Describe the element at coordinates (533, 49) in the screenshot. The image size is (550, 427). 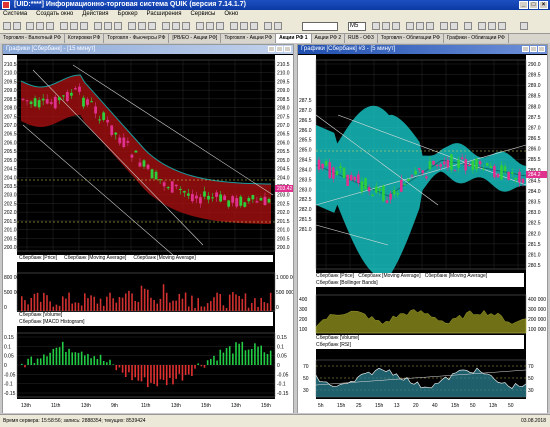
I see `right-maximize-icon` at that location.